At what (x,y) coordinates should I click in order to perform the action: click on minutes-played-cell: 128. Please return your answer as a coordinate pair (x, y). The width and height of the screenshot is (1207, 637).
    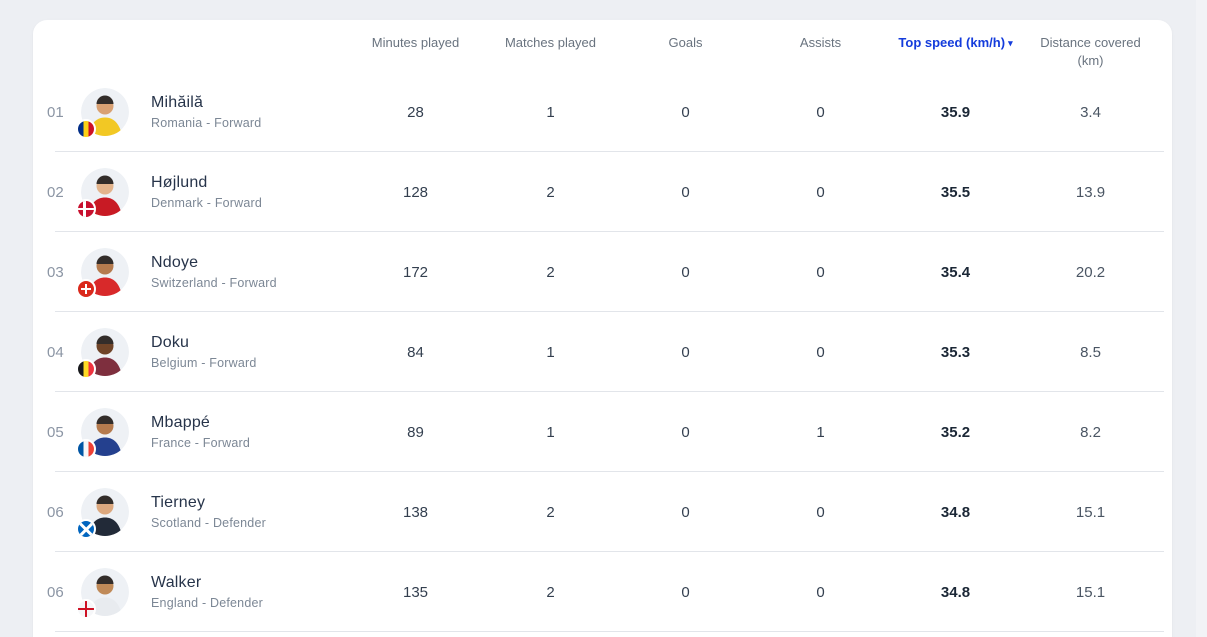
    Looking at the image, I should click on (415, 192).